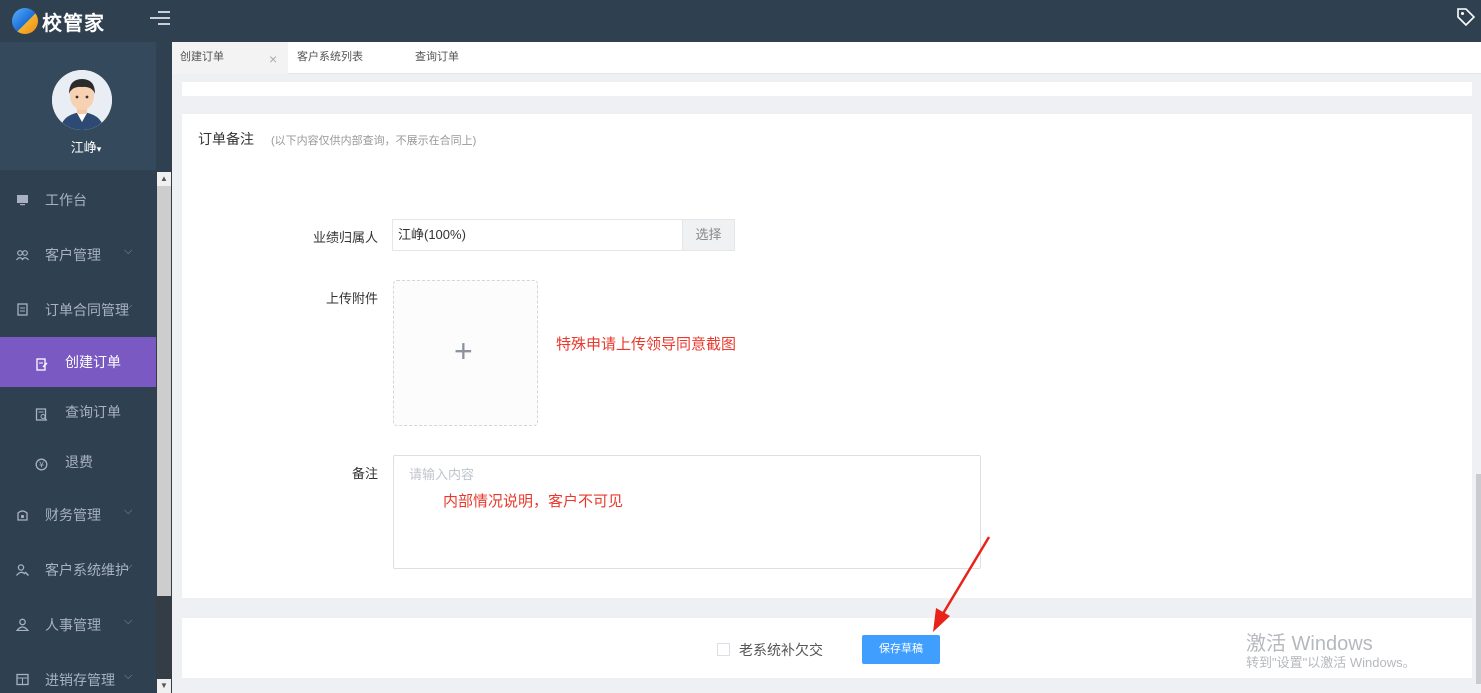  I want to click on top-bar: 校管家, so click(740, 21).